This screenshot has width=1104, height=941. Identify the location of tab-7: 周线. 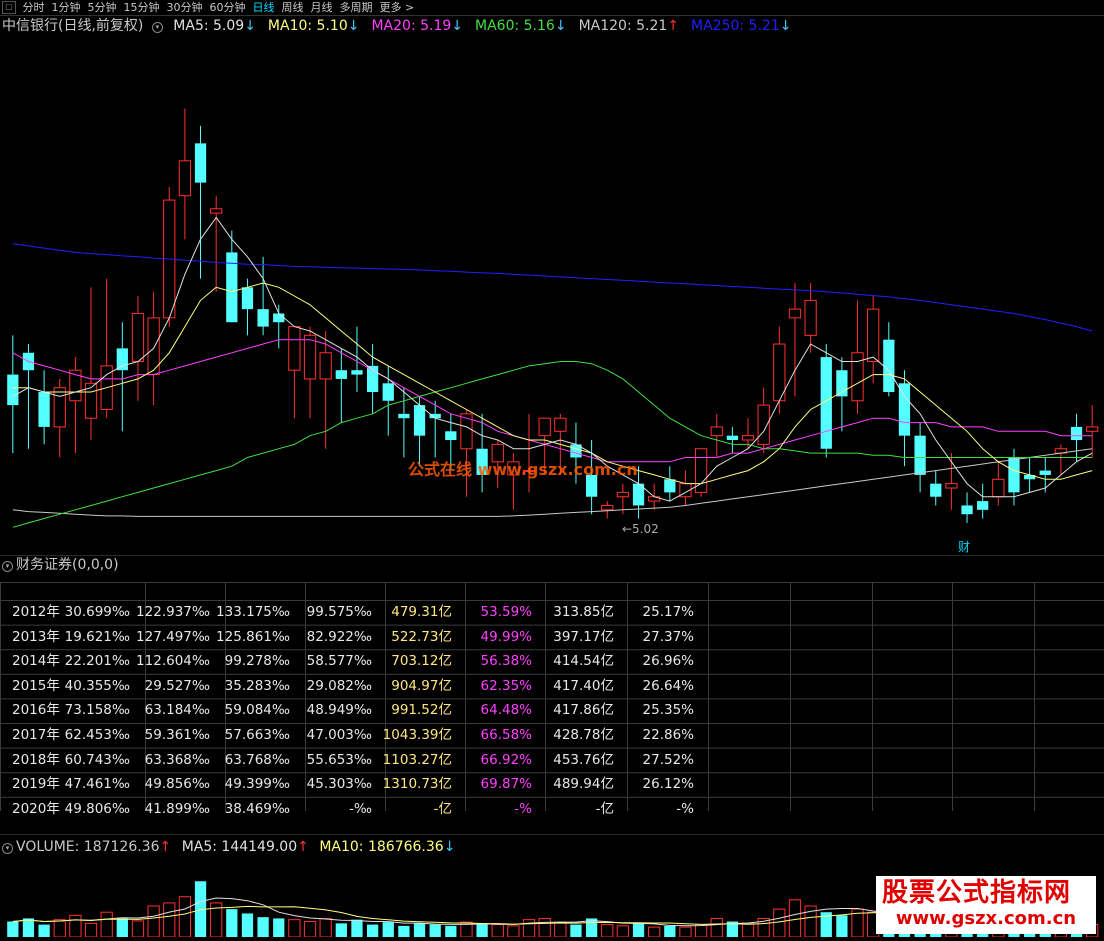
(293, 7).